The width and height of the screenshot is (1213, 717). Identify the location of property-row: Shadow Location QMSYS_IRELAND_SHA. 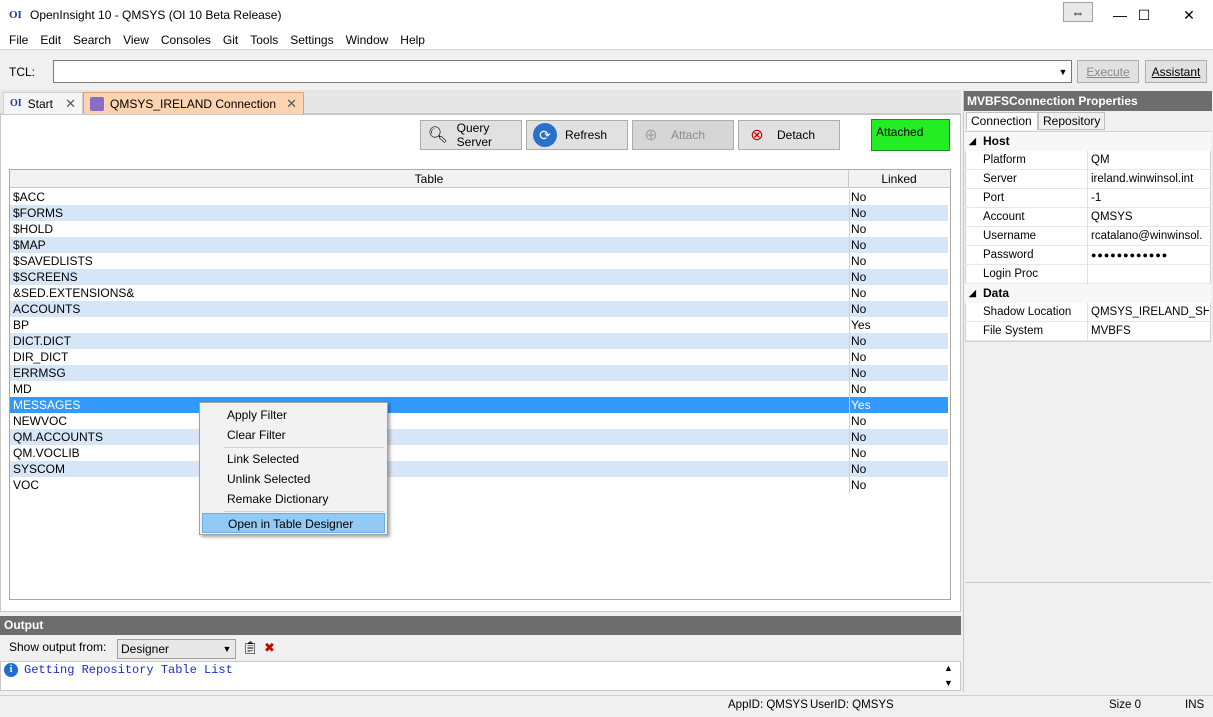
(1088, 312).